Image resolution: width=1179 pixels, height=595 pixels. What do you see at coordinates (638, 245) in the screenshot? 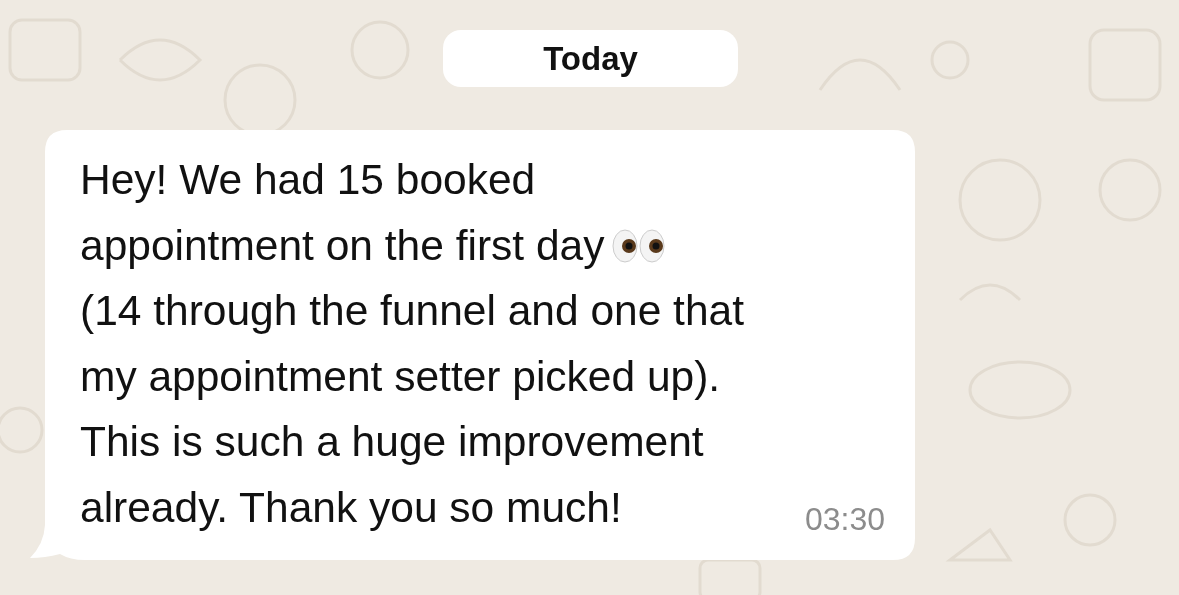
I see `eyes-icon` at bounding box center [638, 245].